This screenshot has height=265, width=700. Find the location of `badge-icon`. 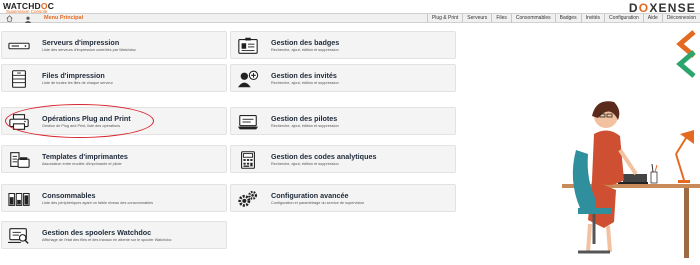

badge-icon is located at coordinates (248, 46).